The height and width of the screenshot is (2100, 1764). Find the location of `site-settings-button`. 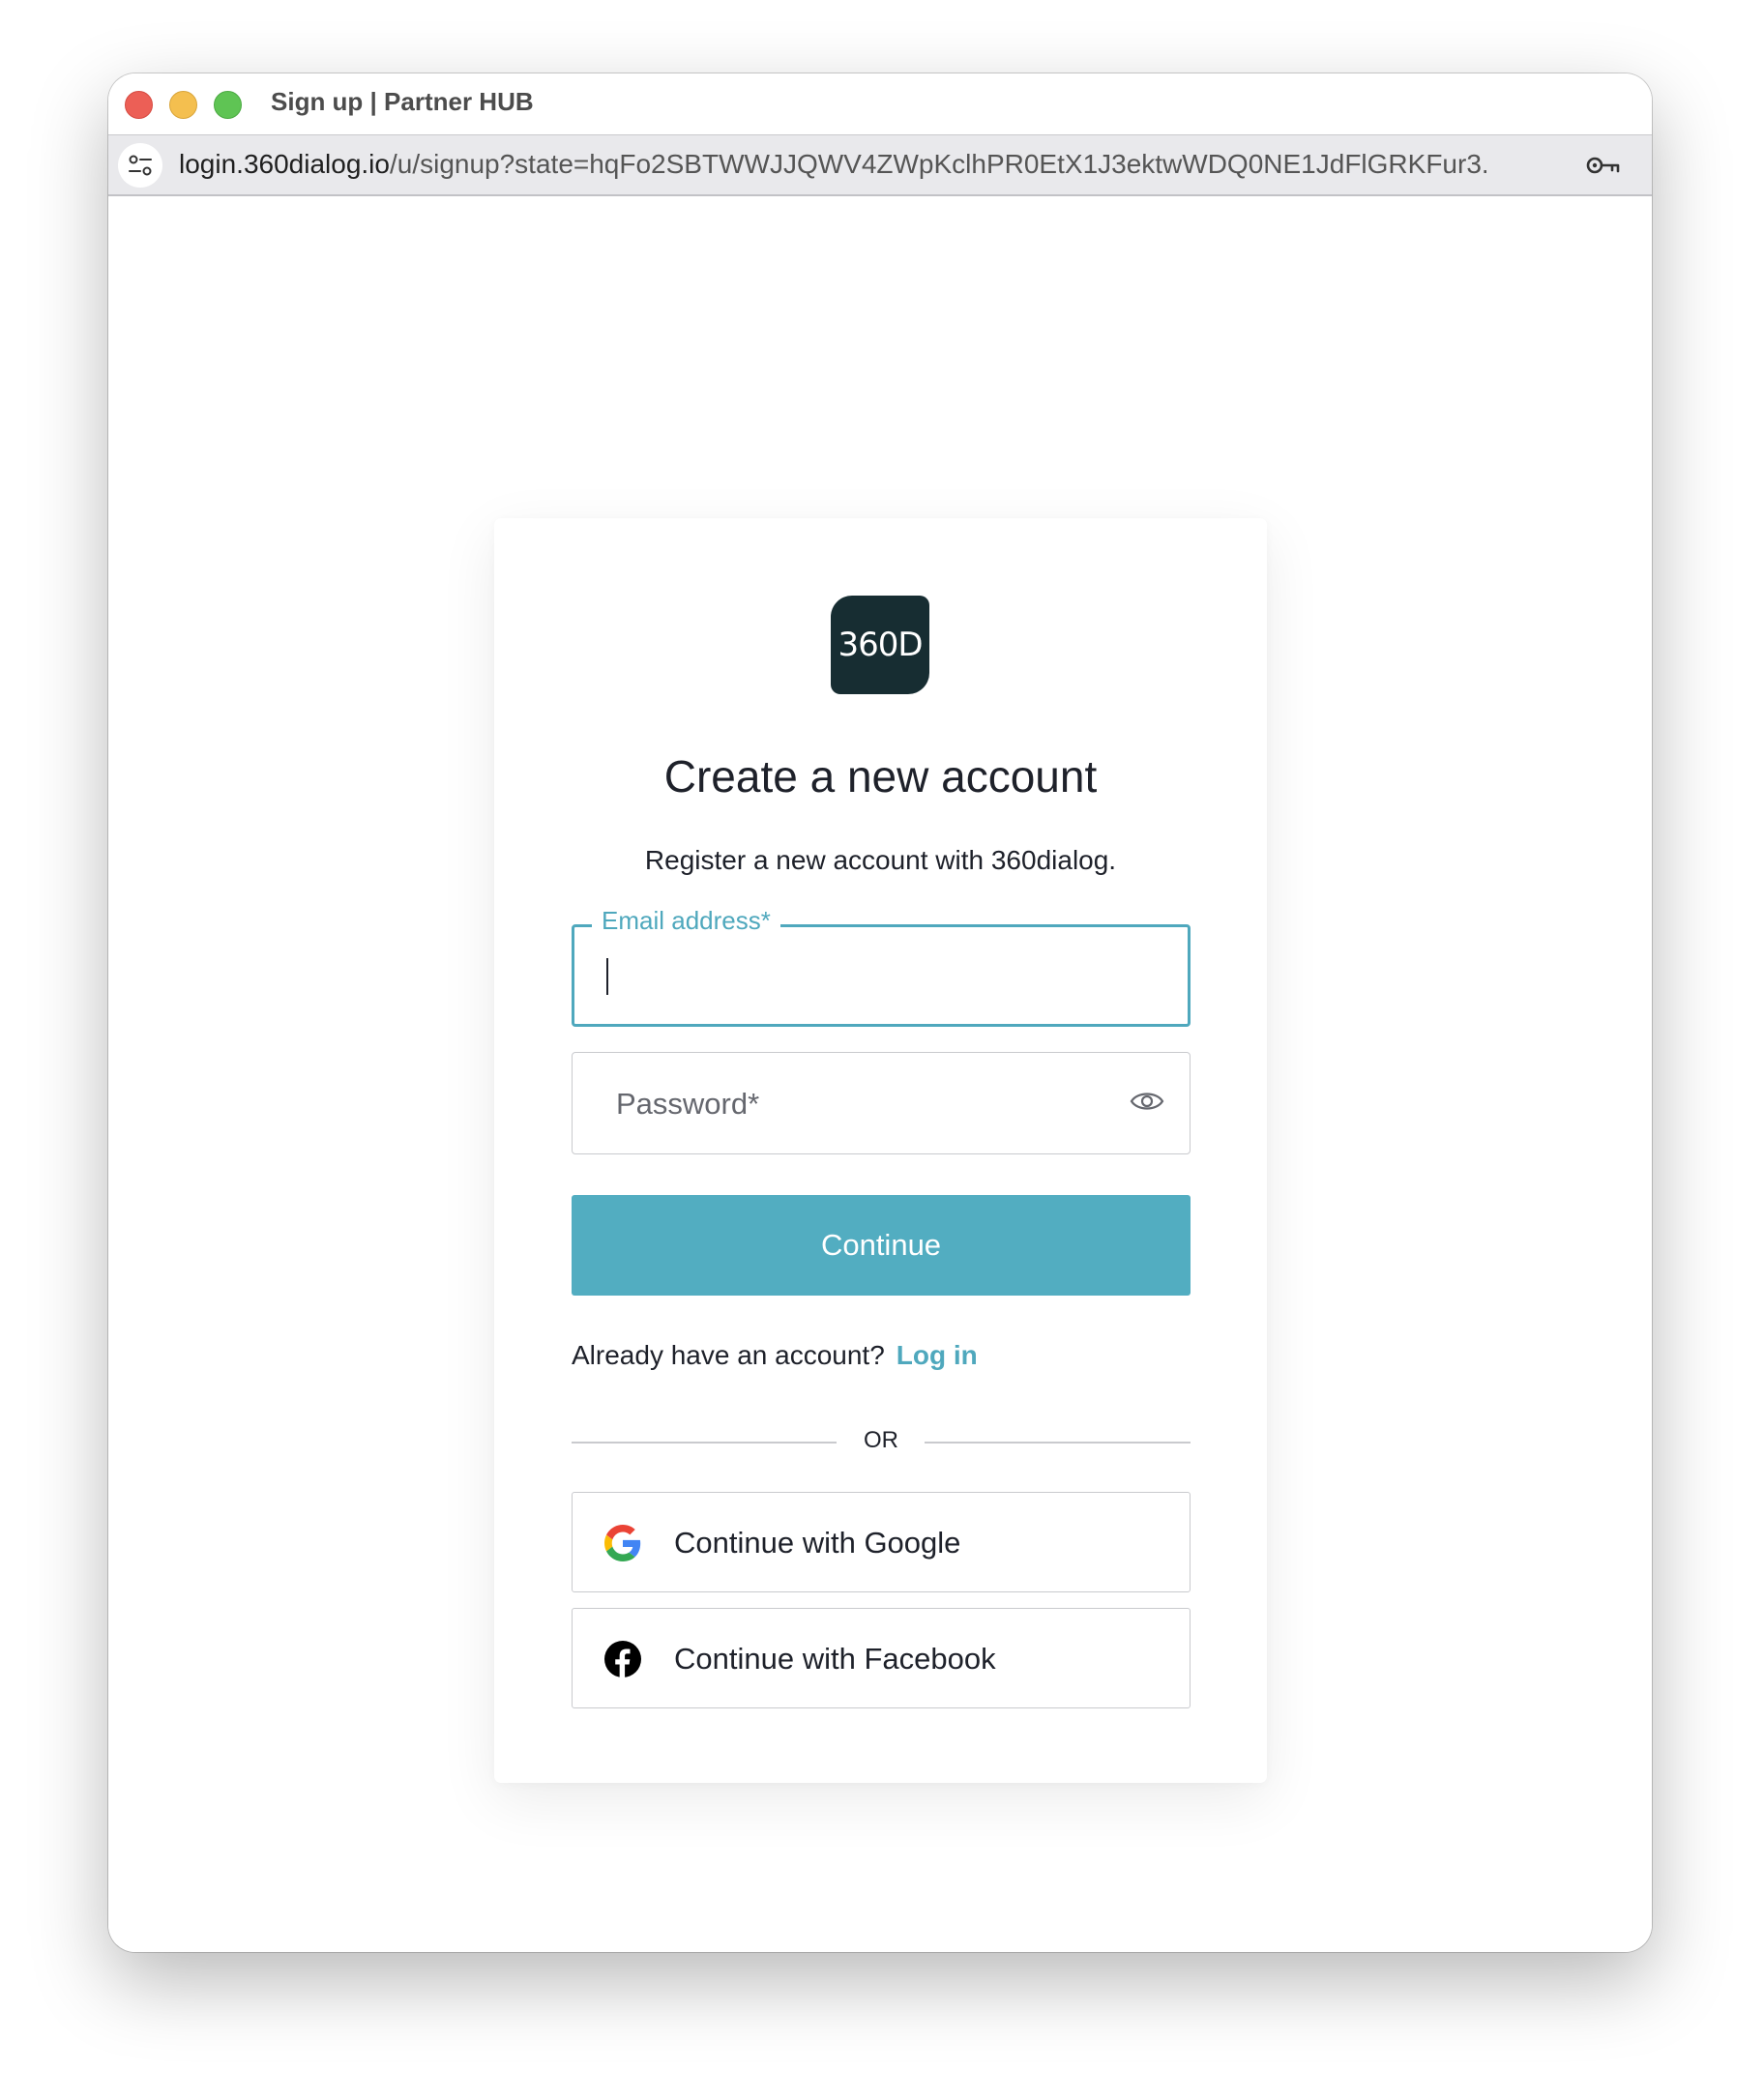

site-settings-button is located at coordinates (140, 165).